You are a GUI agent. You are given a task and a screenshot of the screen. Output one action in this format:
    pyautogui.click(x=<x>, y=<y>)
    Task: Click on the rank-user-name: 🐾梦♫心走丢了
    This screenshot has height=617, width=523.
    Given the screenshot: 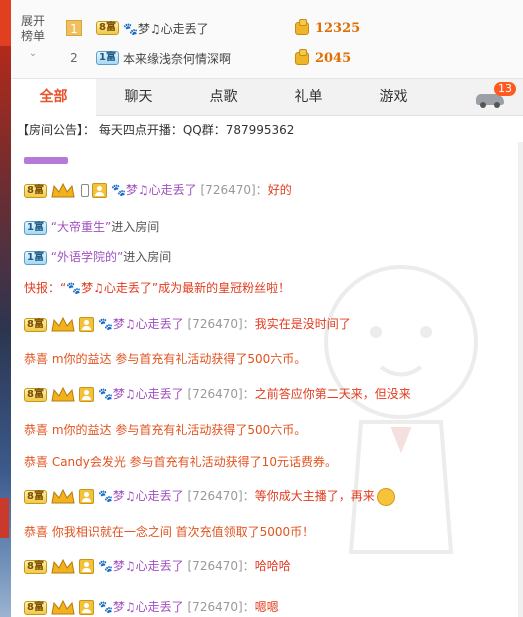 What is the action you would take?
    pyautogui.click(x=206, y=28)
    